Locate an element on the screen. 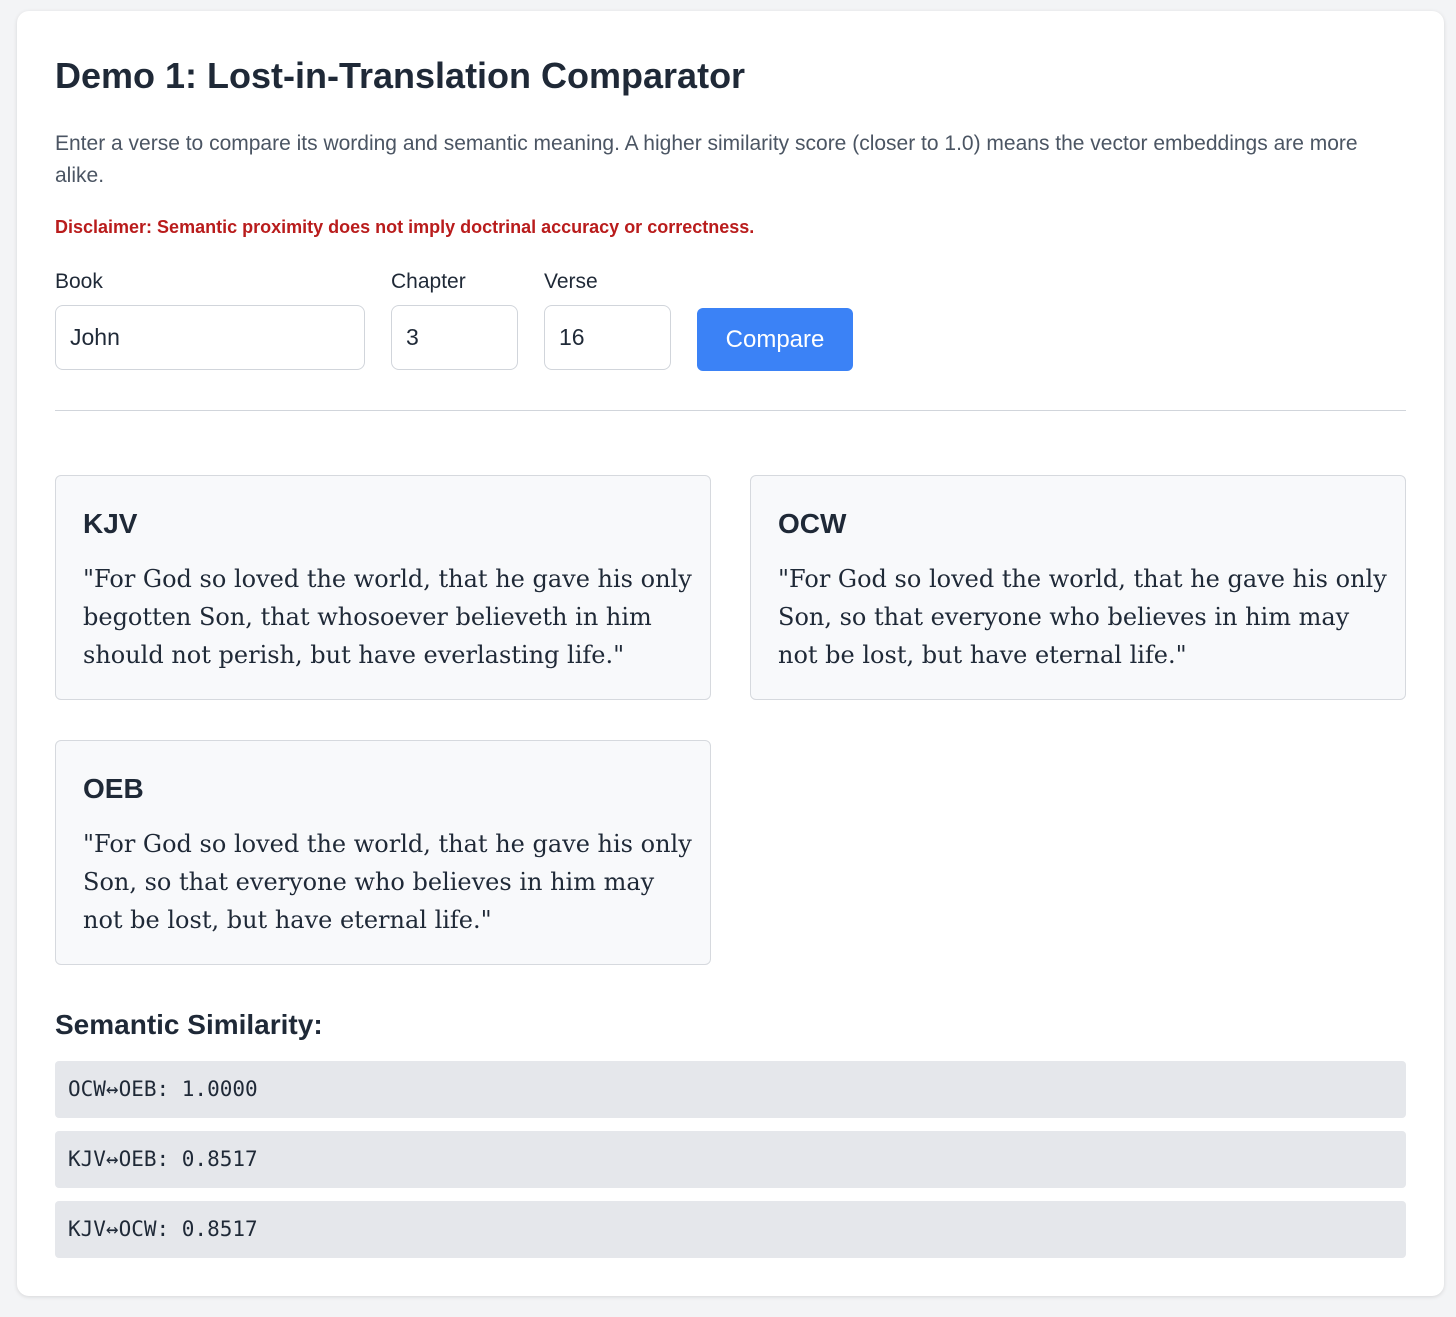 The image size is (1456, 1317). translation-name: KJV is located at coordinates (110, 523).